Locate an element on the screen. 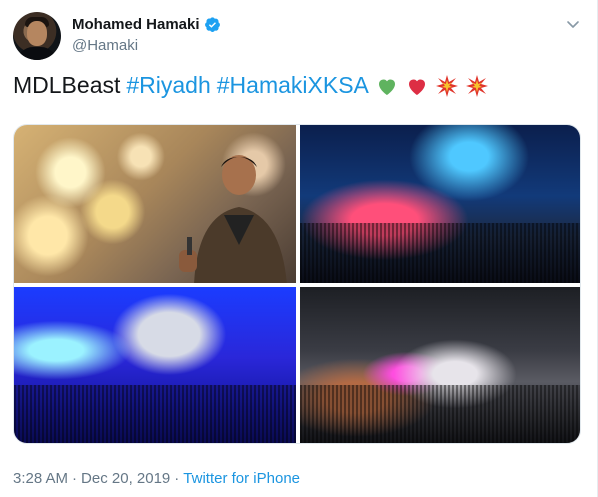 The height and width of the screenshot is (497, 598). singer-figure is located at coordinates (233, 219).